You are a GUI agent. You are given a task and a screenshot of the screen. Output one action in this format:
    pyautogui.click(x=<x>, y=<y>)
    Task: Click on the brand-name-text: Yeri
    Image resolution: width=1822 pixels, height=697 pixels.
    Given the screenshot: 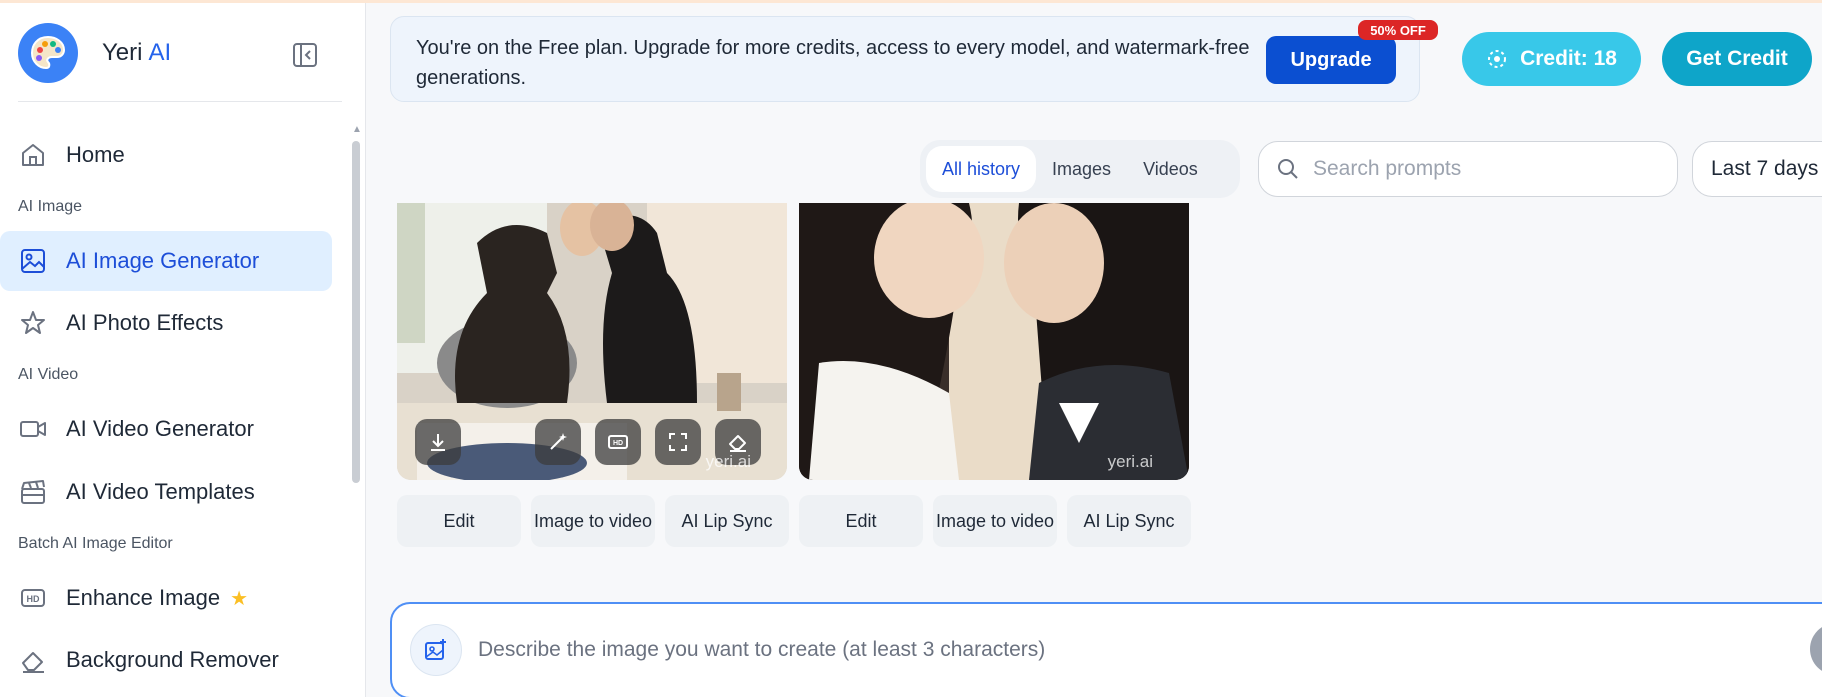 What is the action you would take?
    pyautogui.click(x=122, y=52)
    